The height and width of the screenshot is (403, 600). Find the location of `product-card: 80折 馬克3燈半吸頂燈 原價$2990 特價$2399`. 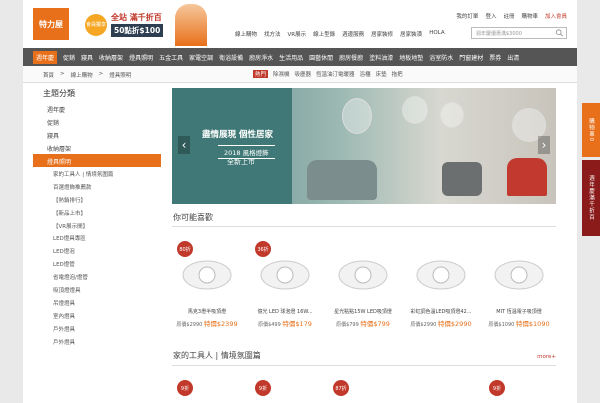

product-card: 80折 馬克3燈半吸頂燈 原價$2990 特價$2399 is located at coordinates (207, 288).